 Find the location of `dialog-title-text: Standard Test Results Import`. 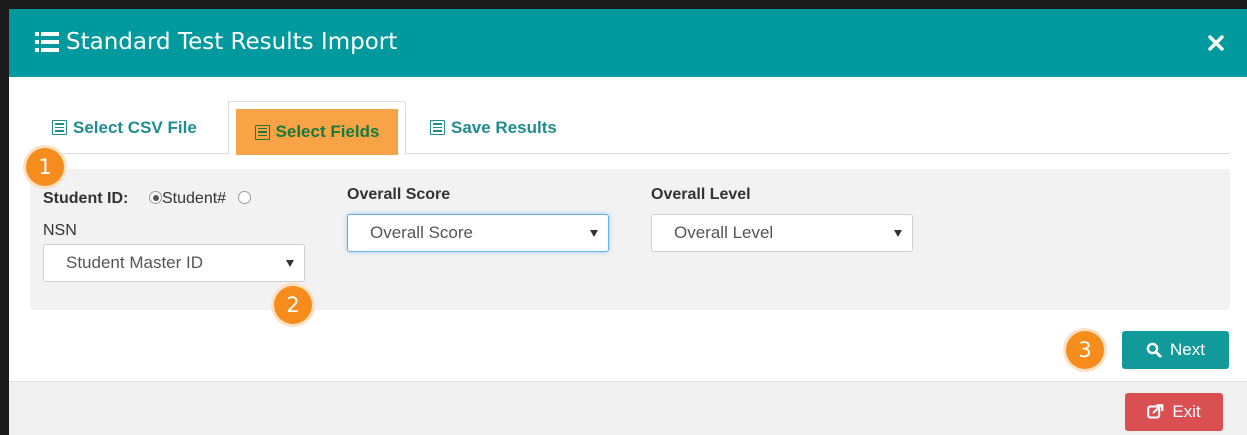

dialog-title-text: Standard Test Results Import is located at coordinates (232, 42).